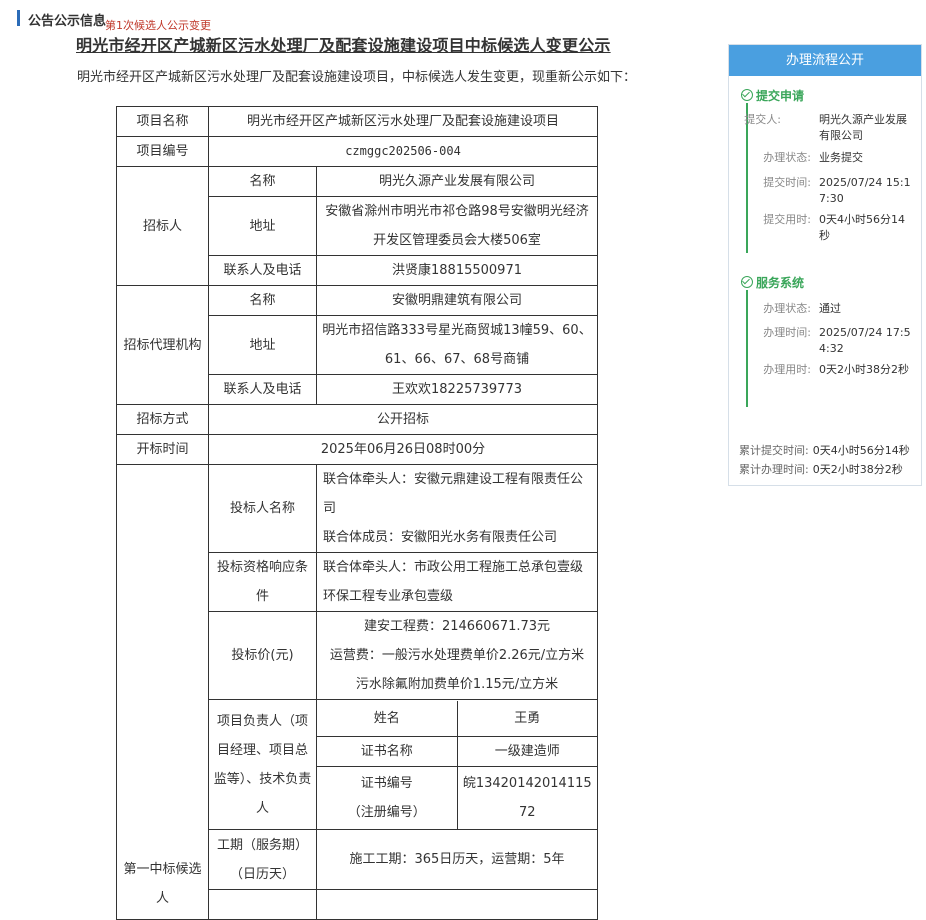 Image resolution: width=926 pixels, height=920 pixels. What do you see at coordinates (864, 369) in the screenshot?
I see `kv-value: 0天2小时38分2秒` at bounding box center [864, 369].